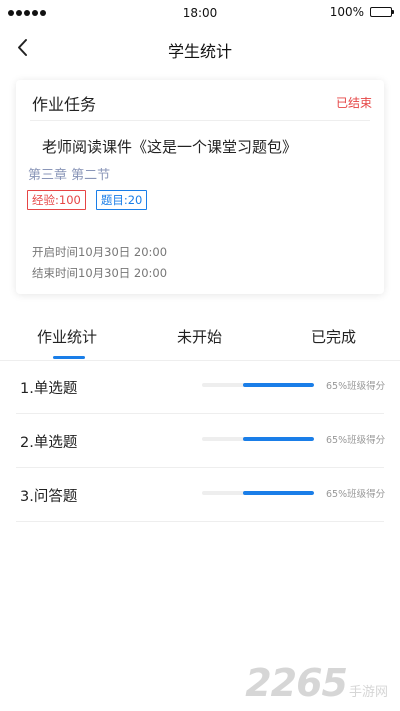 This screenshot has height=711, width=400. I want to click on question-name: 2.单选题, so click(49, 443).